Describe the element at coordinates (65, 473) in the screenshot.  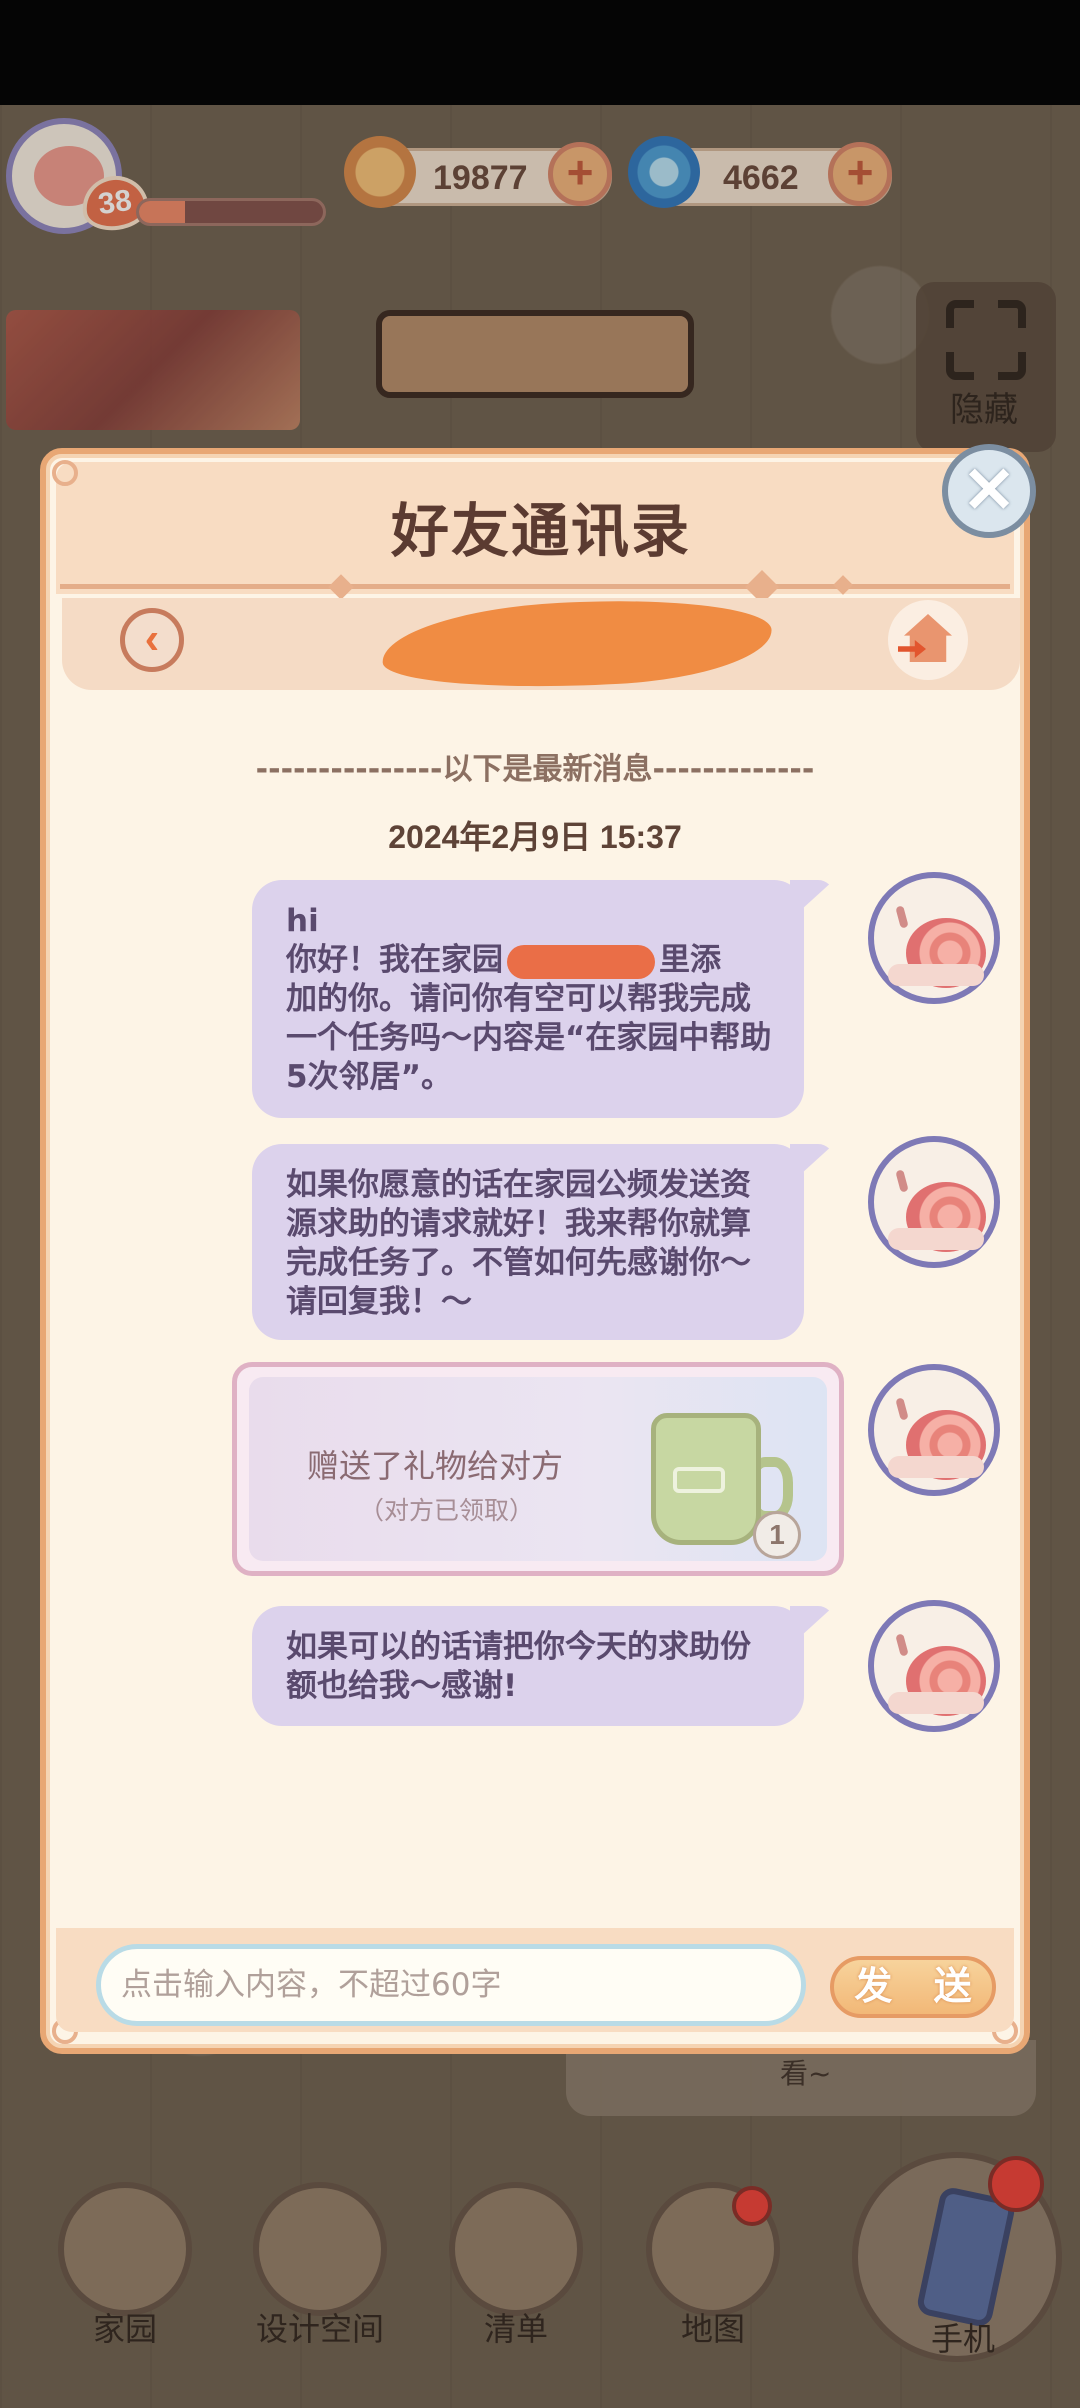
I see `corner-ornament` at that location.